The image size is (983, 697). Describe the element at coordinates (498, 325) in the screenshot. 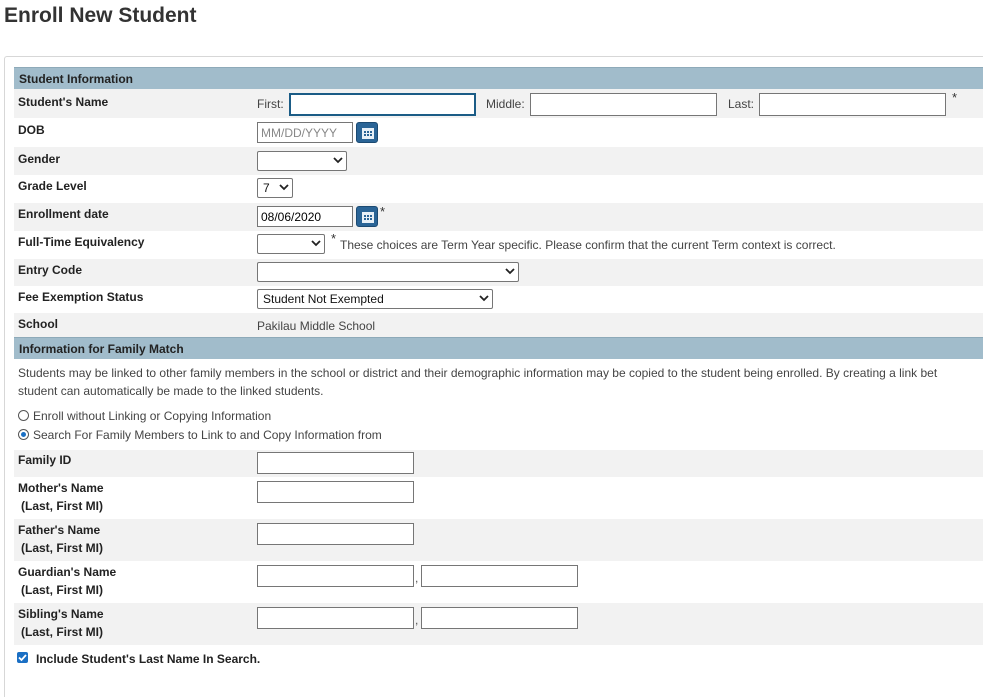

I see `row-school: School Pakilau Middle School` at that location.